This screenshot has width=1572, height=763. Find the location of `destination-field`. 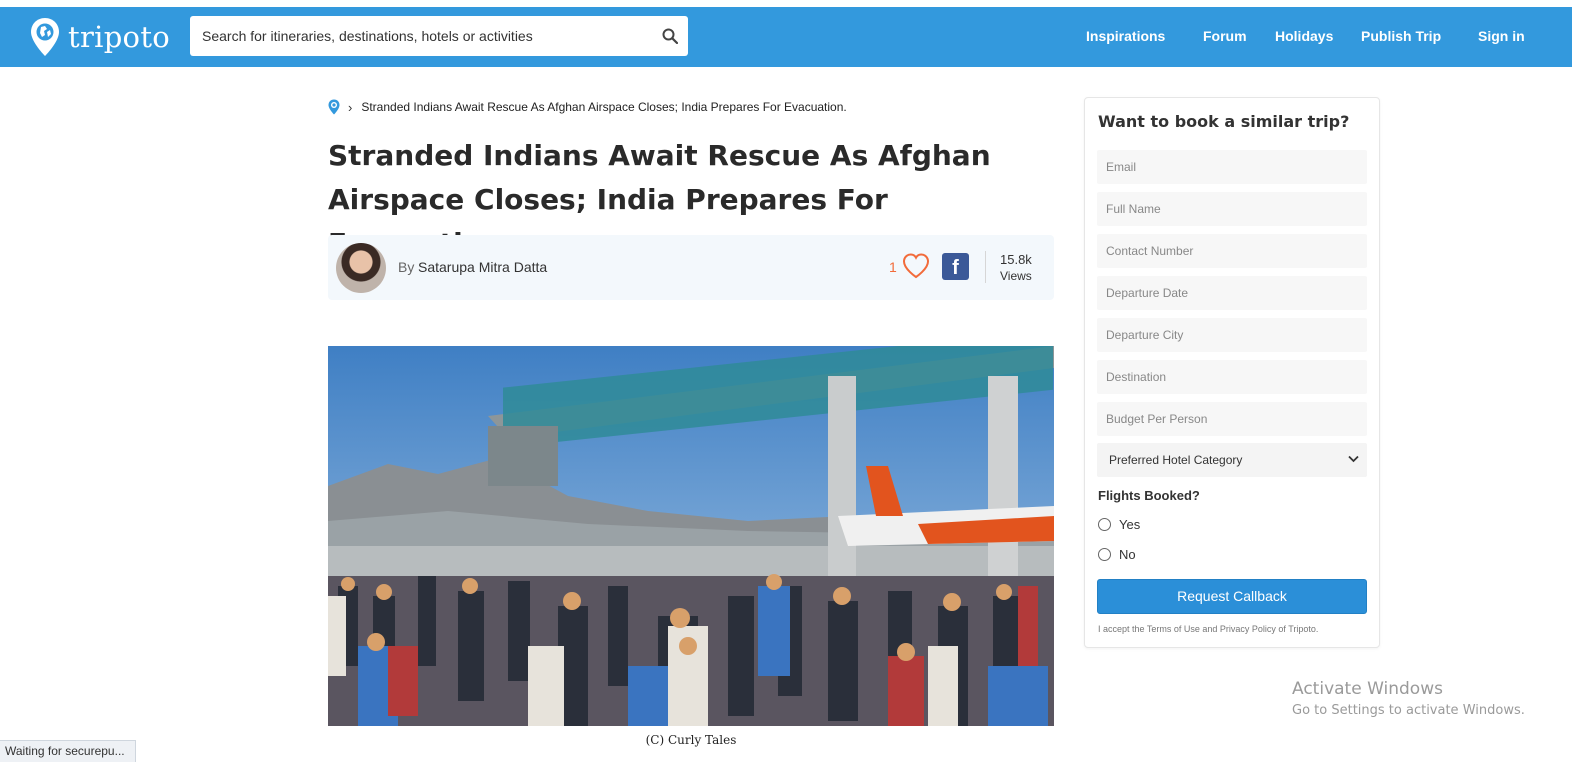

destination-field is located at coordinates (1232, 377).